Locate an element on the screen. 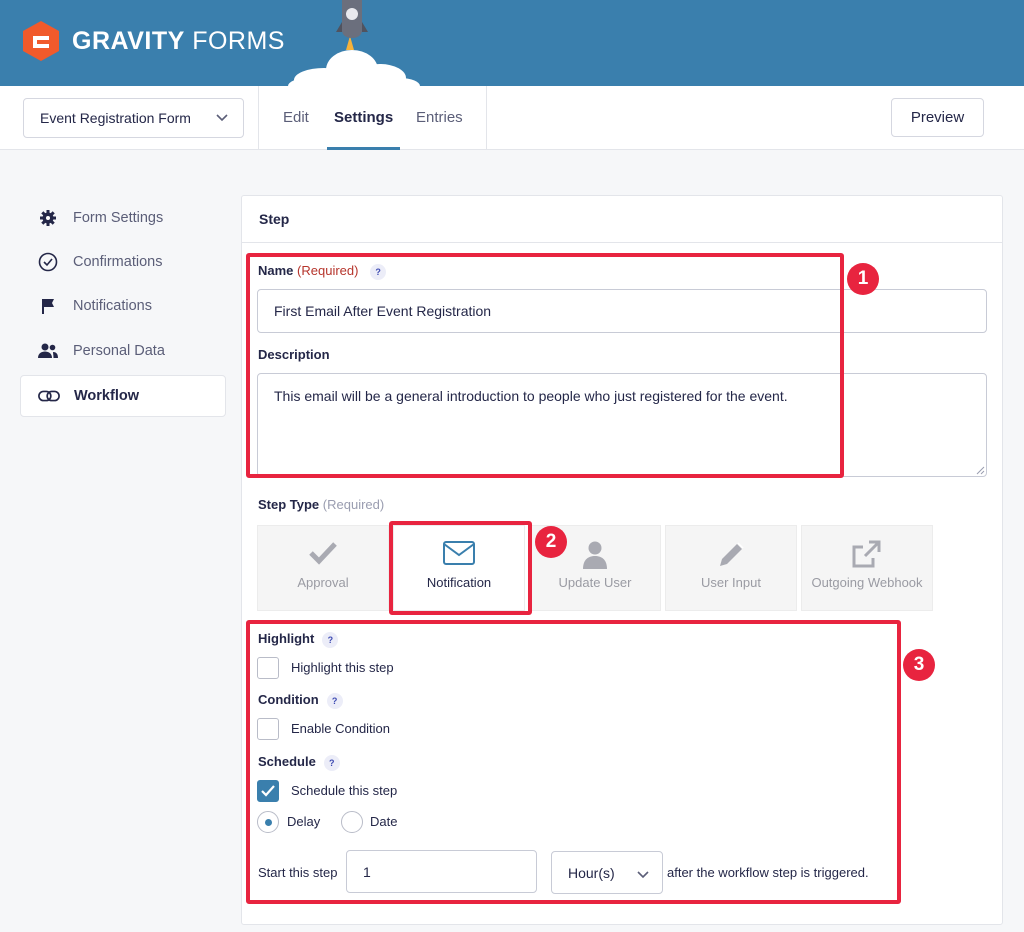 The width and height of the screenshot is (1024, 932). step-type-approval: Approval is located at coordinates (323, 568).